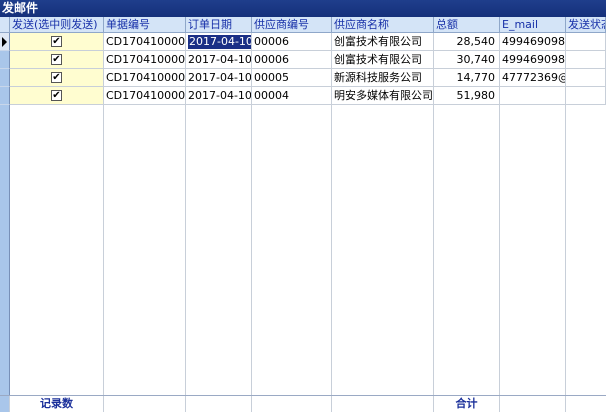 This screenshot has width=606, height=412. Describe the element at coordinates (219, 25) in the screenshot. I see `header-order-date: 订单日期` at that location.